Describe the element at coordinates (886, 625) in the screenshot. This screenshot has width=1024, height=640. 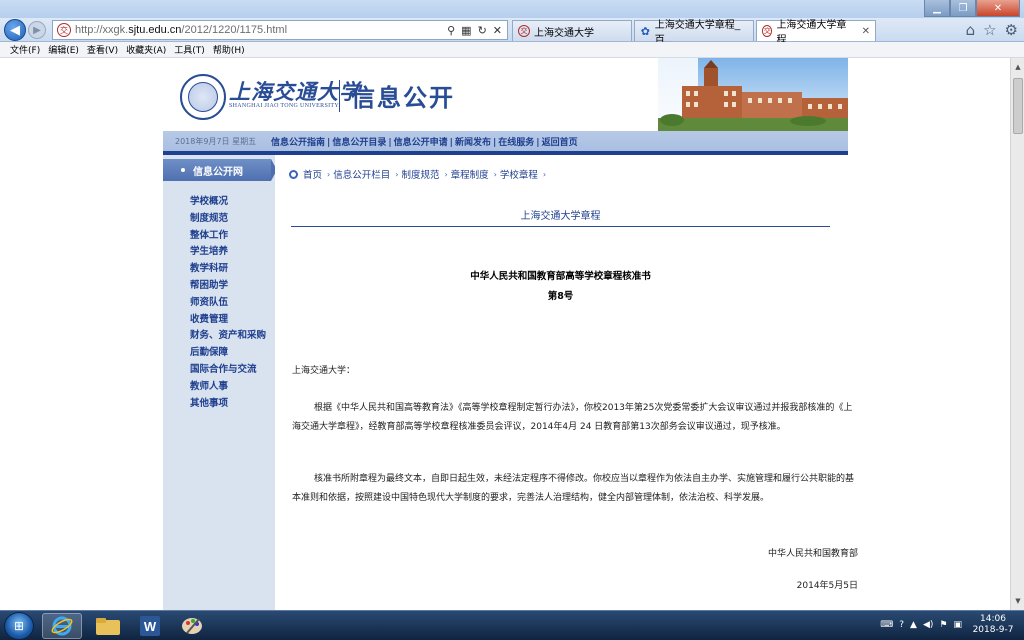
I see `keyboard-icon: ⌨` at that location.